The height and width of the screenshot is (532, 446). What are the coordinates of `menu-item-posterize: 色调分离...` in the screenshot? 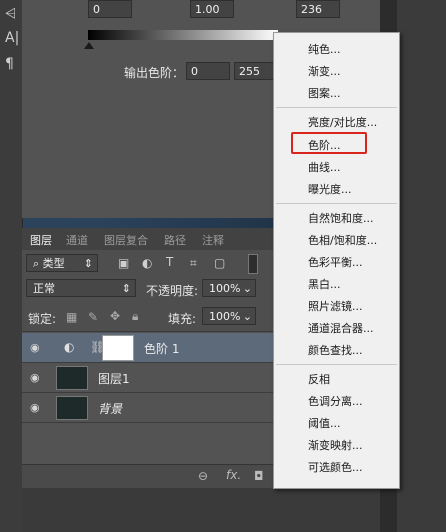 It's located at (335, 401).